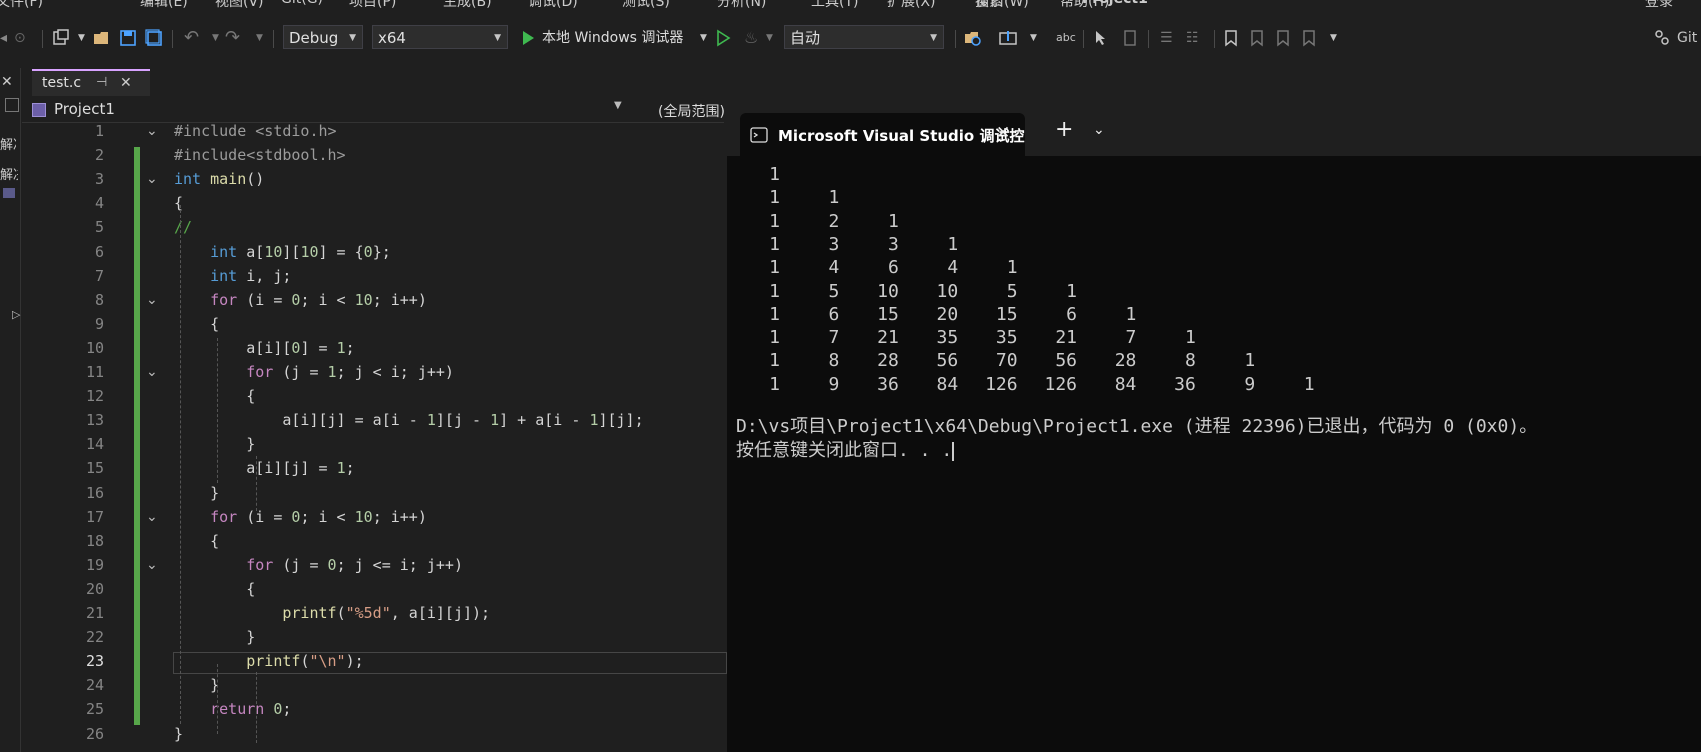 Image resolution: width=1701 pixels, height=752 pixels. Describe the element at coordinates (16, 314) in the screenshot. I see `expand-arrow-icon: ▷` at that location.